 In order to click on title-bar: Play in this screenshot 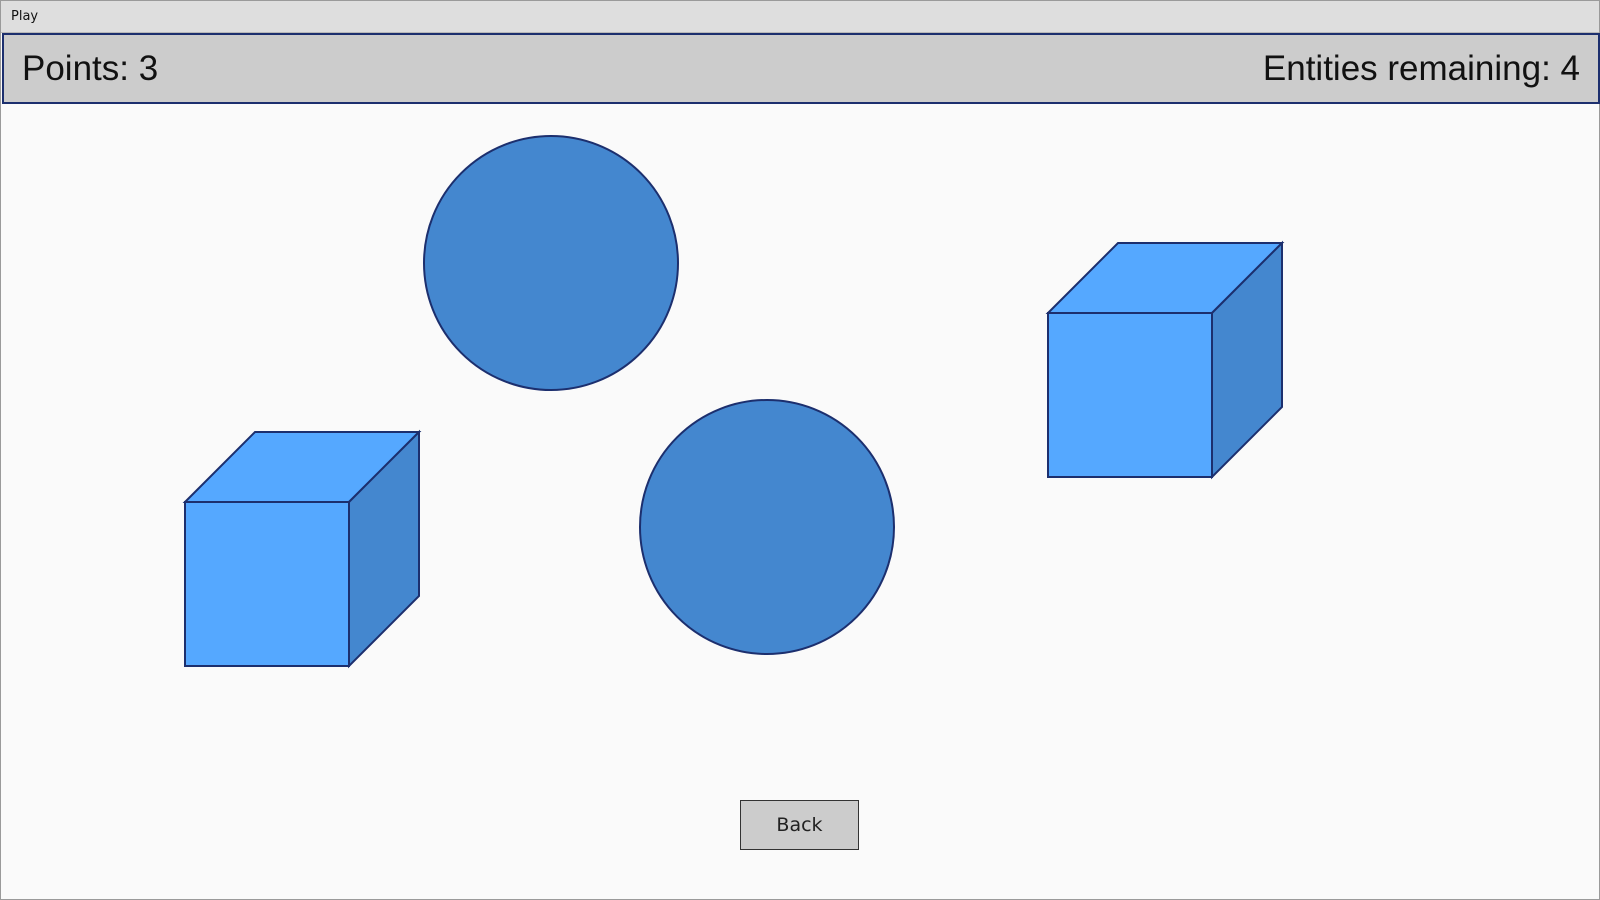, I will do `click(800, 17)`.